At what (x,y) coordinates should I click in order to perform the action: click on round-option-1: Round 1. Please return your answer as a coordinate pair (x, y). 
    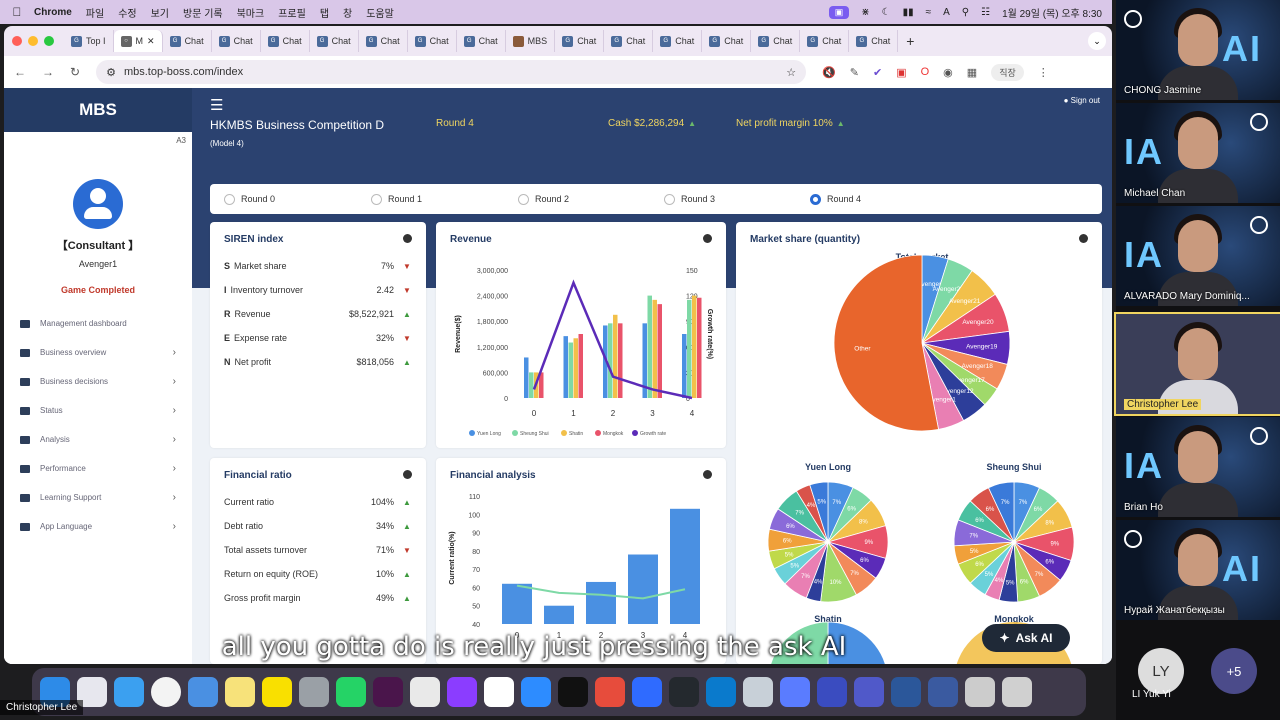
    Looking at the image, I should click on (396, 199).